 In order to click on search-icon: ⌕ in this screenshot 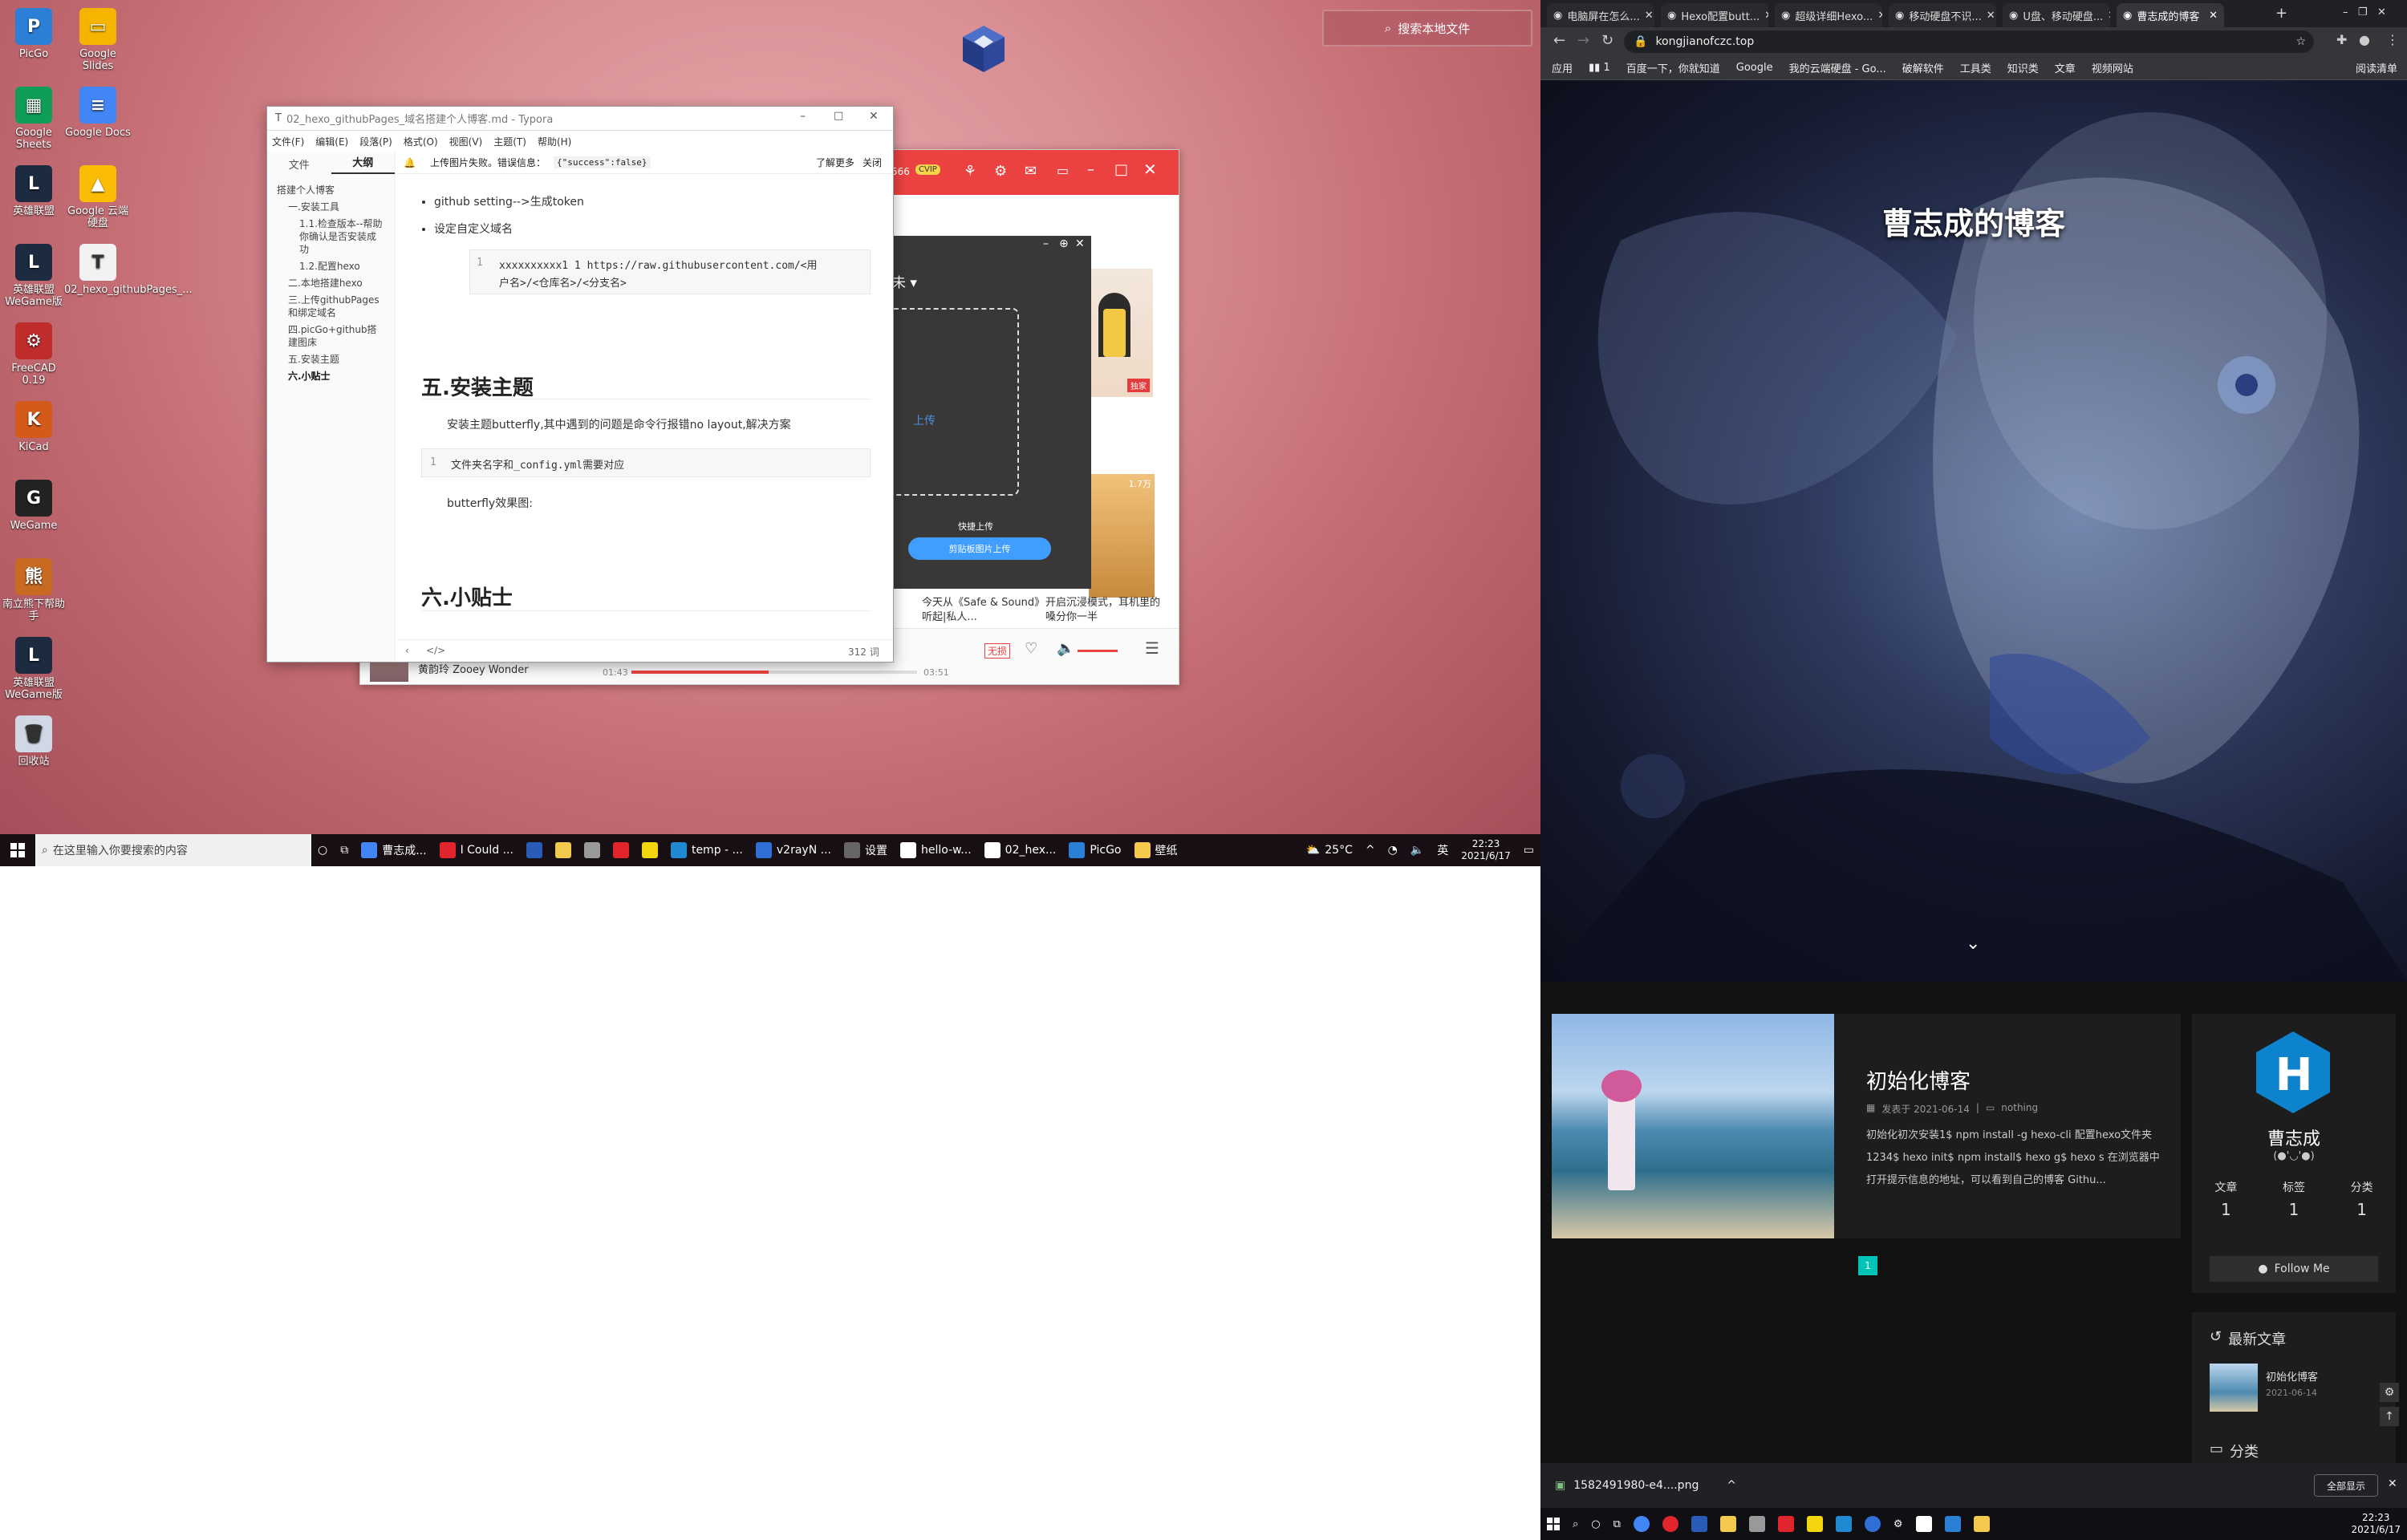, I will do `click(1575, 1524)`.